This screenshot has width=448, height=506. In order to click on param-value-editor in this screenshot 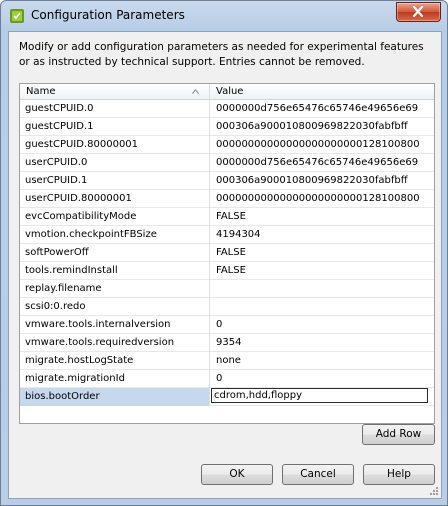, I will do `click(322, 397)`.